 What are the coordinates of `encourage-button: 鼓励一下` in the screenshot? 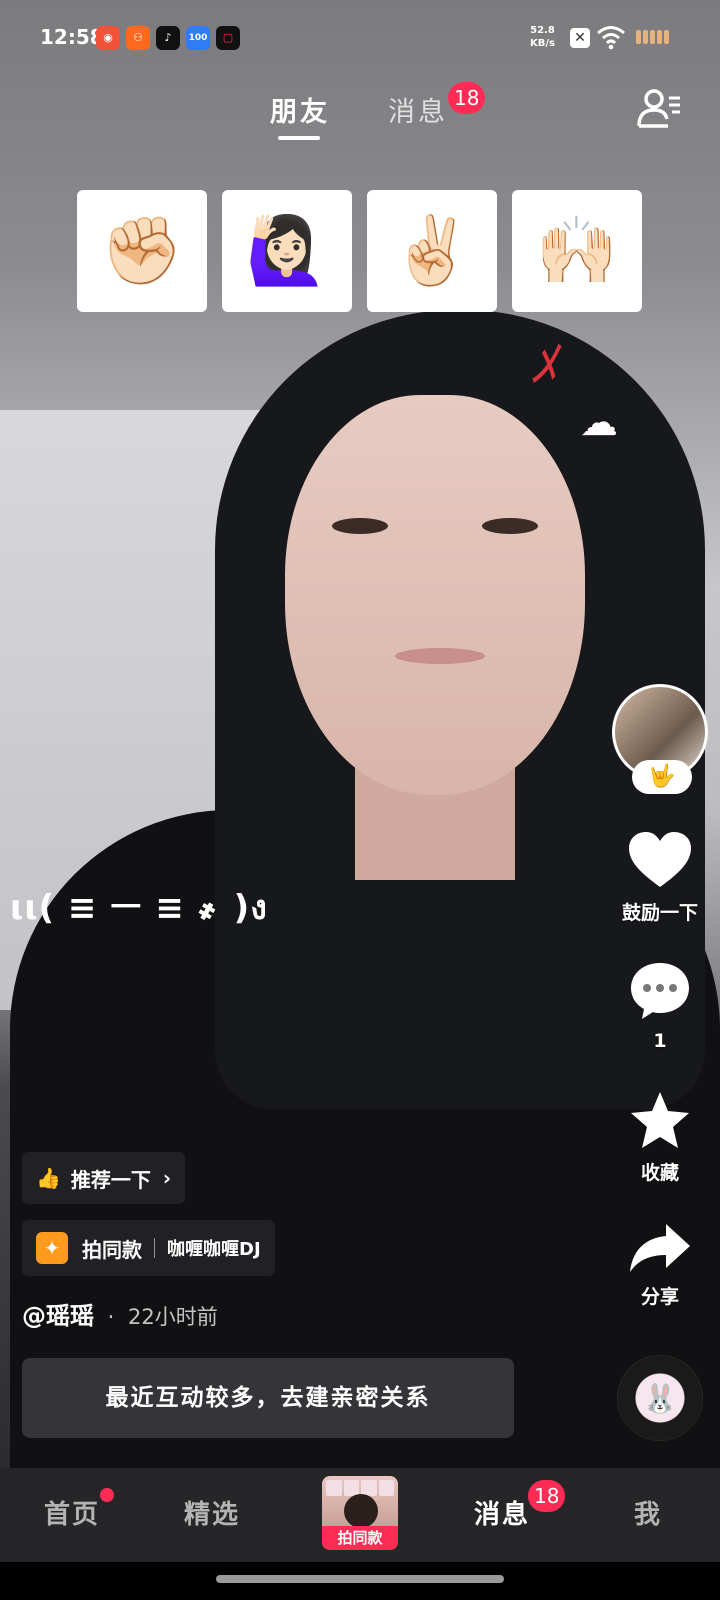 It's located at (660, 877).